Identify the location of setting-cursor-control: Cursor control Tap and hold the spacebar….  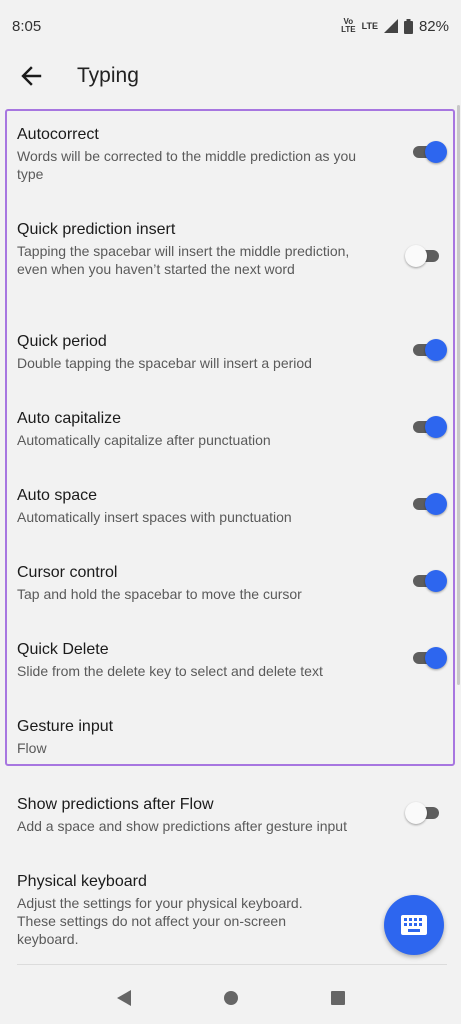
(232, 583).